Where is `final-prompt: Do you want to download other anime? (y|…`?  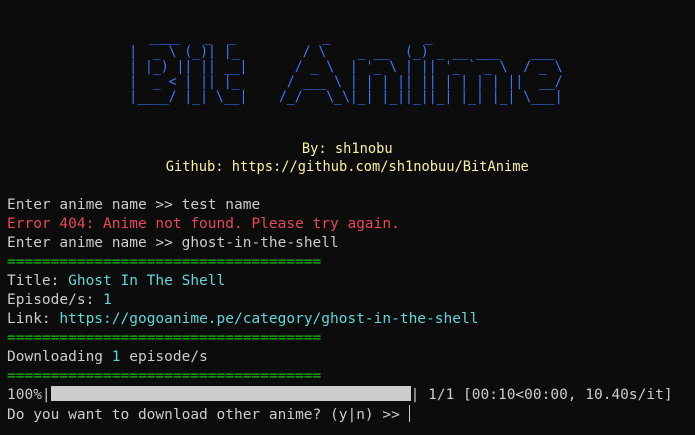 final-prompt: Do you want to download other anime? (y|… is located at coordinates (208, 415).